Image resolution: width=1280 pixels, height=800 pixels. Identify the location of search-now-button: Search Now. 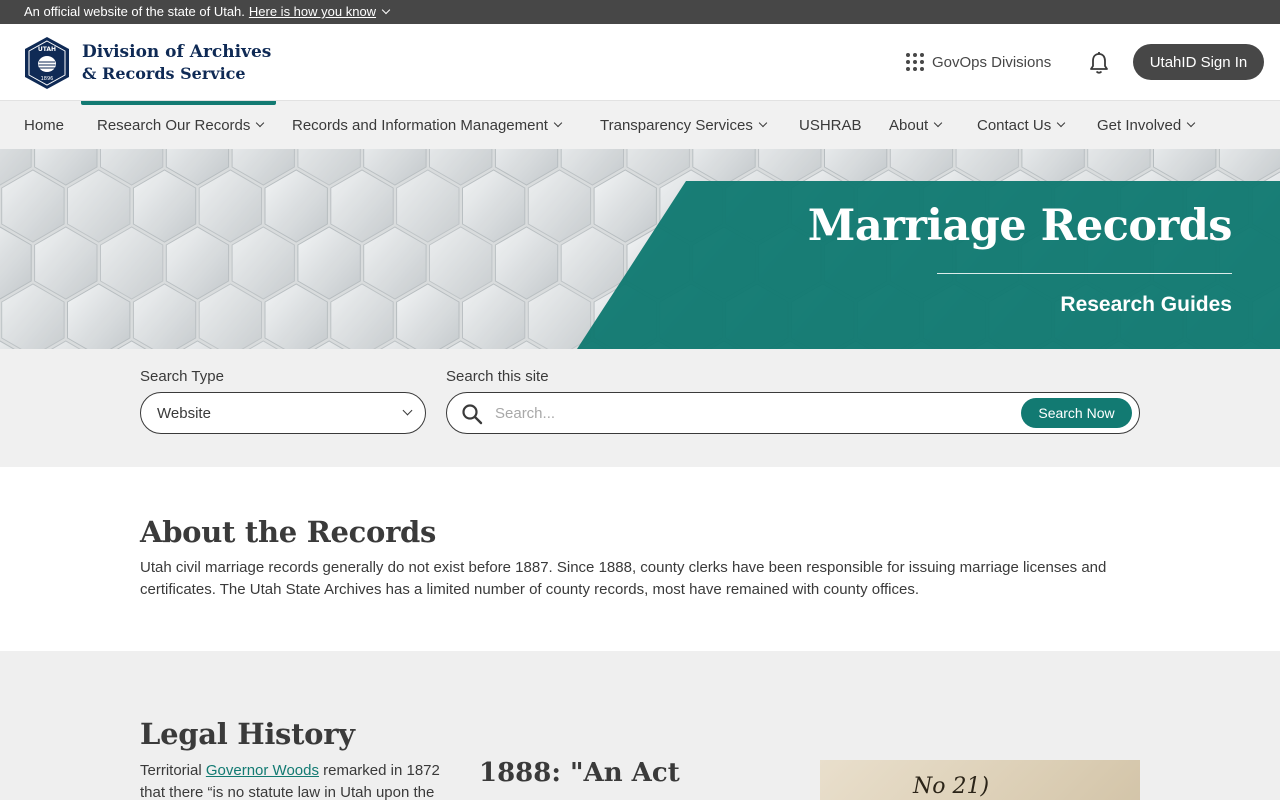
(1076, 413).